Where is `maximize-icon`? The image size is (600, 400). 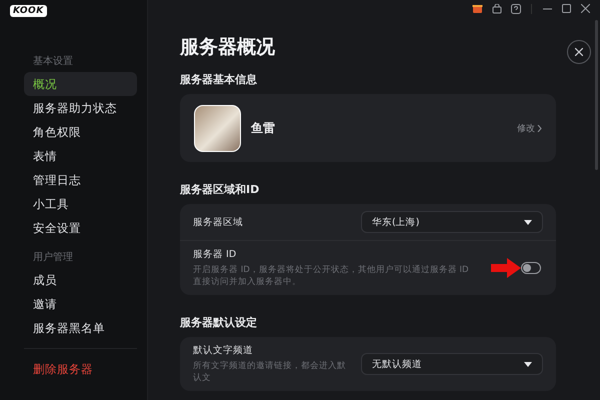
maximize-icon is located at coordinates (566, 8).